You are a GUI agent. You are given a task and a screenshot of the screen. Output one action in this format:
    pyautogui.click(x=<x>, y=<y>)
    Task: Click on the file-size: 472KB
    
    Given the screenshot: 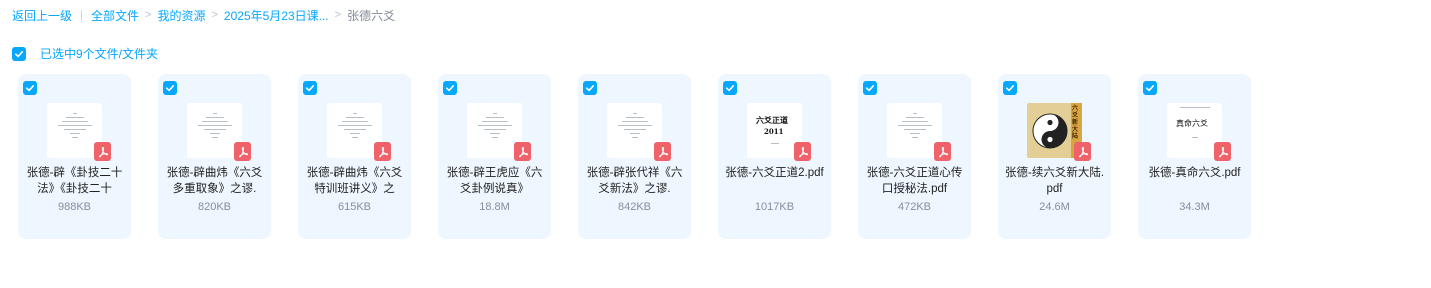 What is the action you would take?
    pyautogui.click(x=914, y=207)
    